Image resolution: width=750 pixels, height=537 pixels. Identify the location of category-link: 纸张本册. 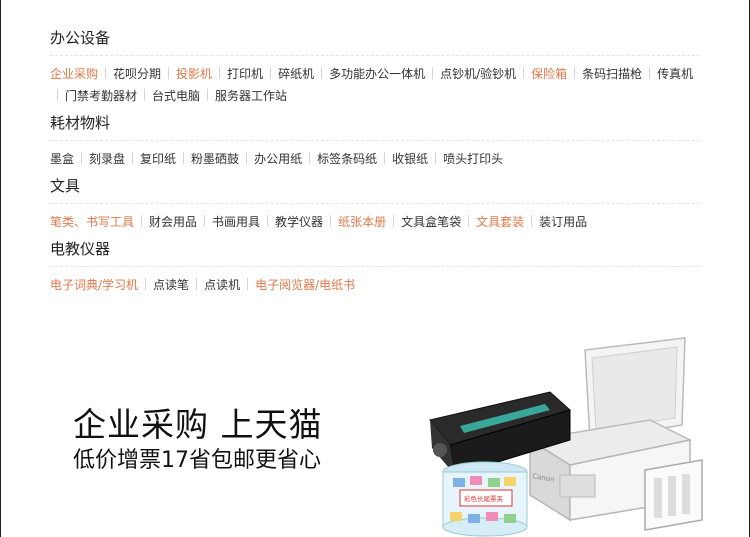
(362, 222).